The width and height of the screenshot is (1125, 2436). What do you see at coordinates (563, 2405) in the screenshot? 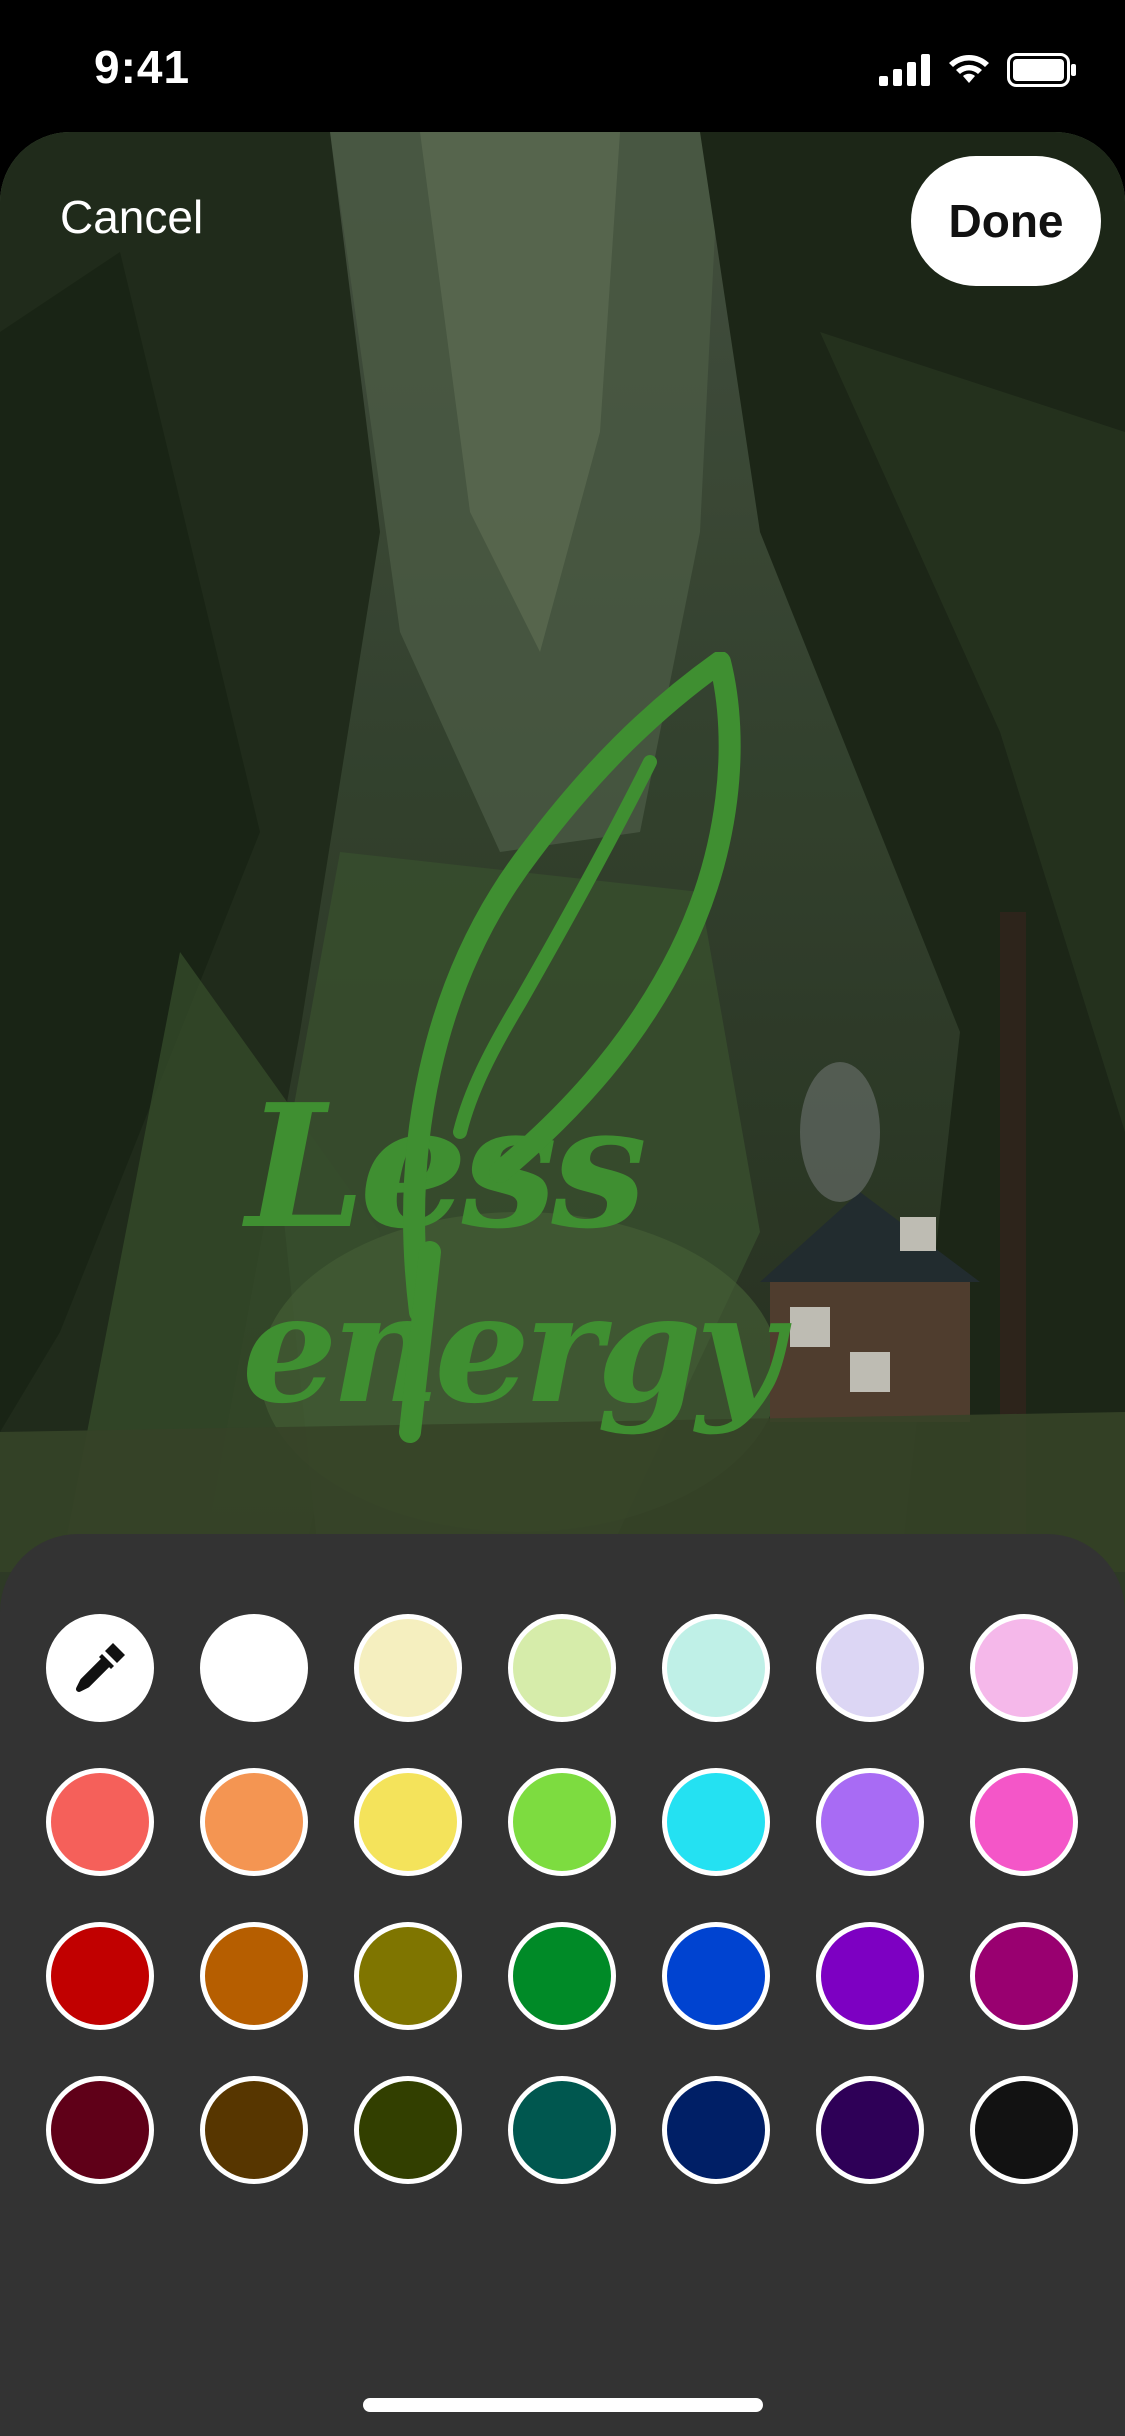
I see `home-indicator` at bounding box center [563, 2405].